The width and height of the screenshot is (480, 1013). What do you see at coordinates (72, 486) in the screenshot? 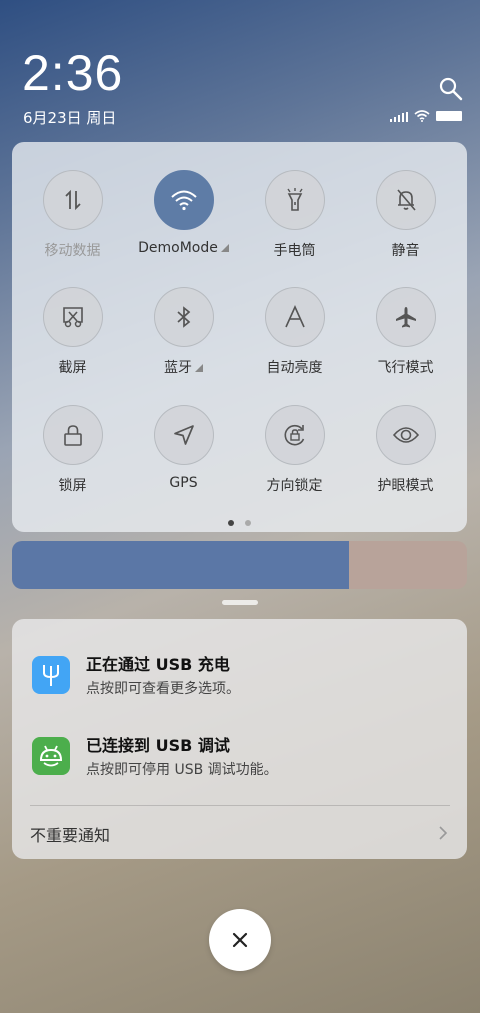
I see `tile-label: 锁屏` at bounding box center [72, 486].